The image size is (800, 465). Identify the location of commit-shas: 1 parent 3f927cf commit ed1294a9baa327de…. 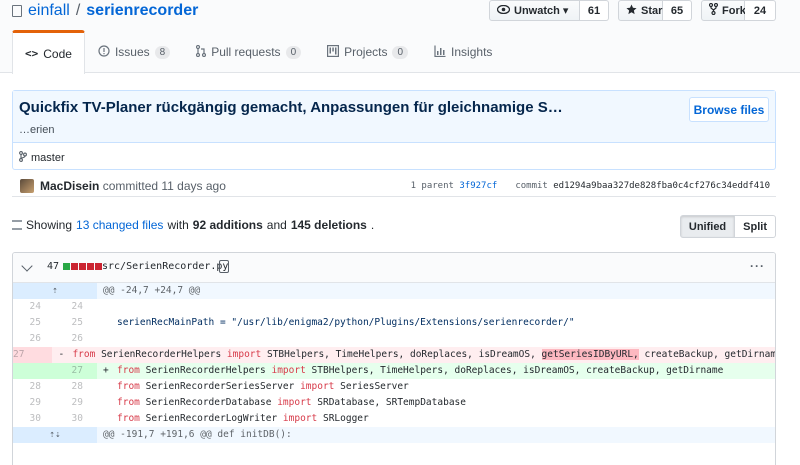
(590, 186).